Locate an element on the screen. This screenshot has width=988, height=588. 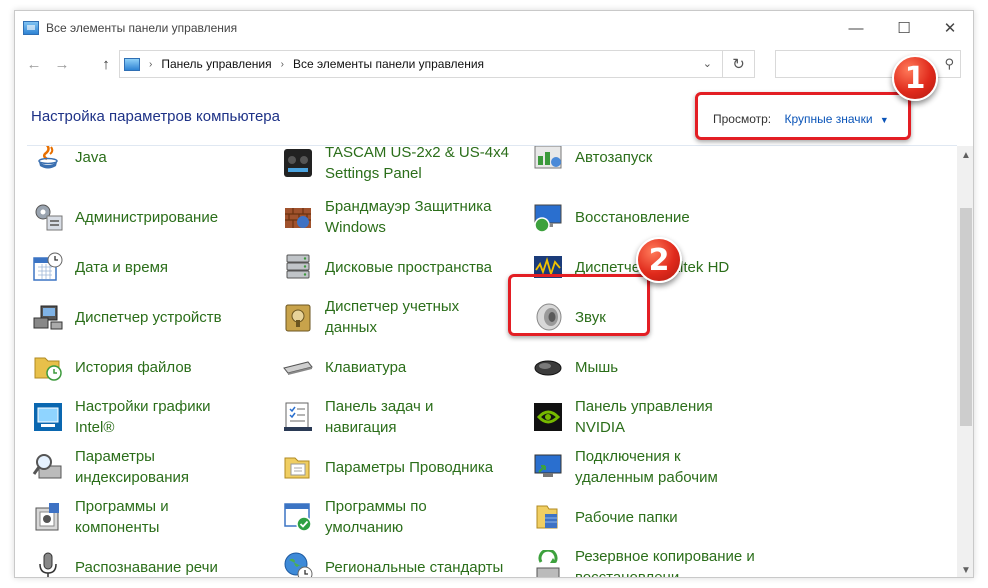
cp-item-firewall: Брандмауэр Защитника Windows is located at coordinates (386, 217).